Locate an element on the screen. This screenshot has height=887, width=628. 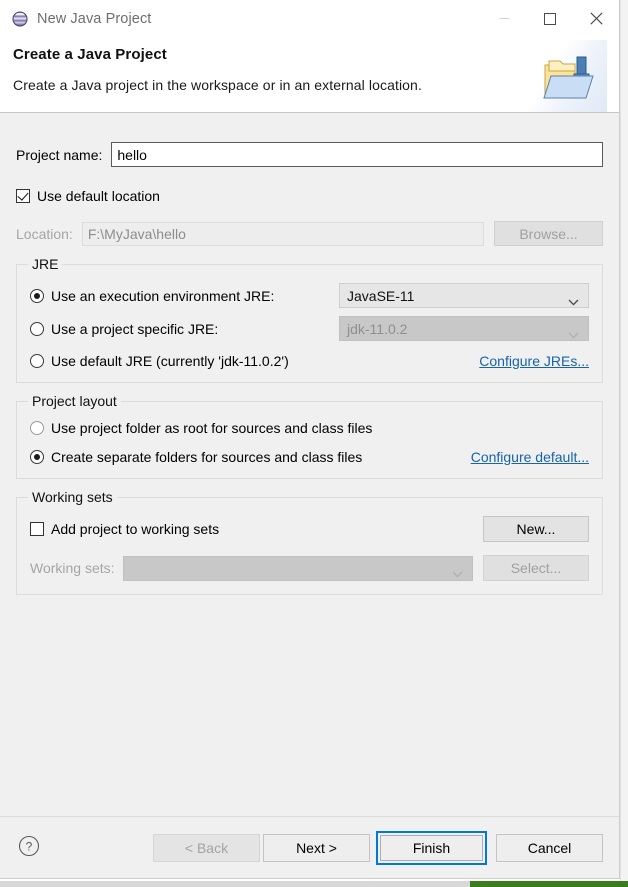
jre-project-specific-label: Use a project specific JRE: is located at coordinates (135, 328).